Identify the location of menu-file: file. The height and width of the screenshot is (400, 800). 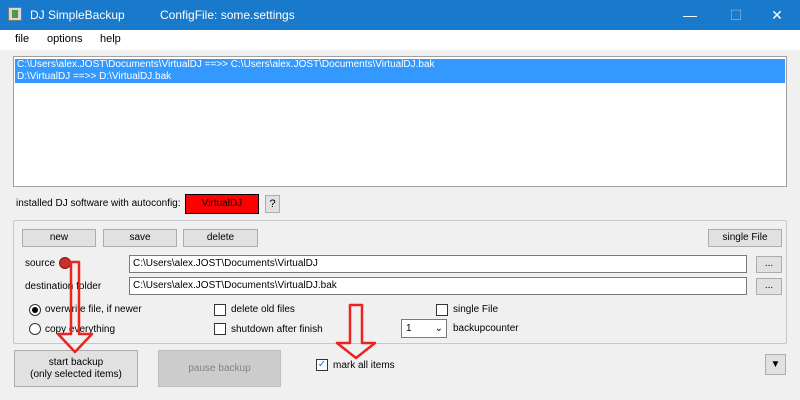
(22, 39).